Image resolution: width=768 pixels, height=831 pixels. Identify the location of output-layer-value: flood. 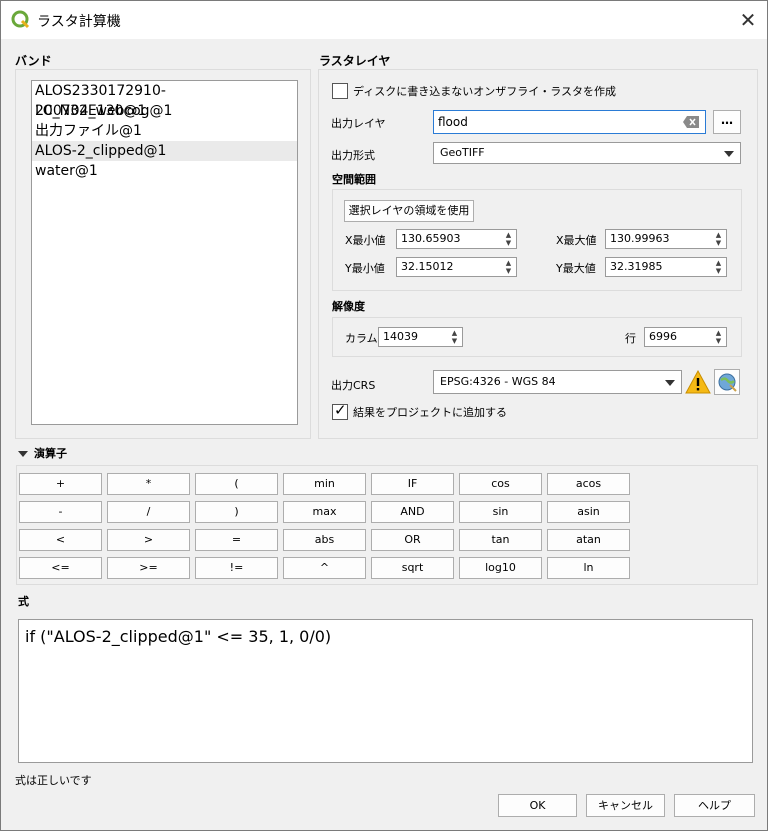
(453, 122).